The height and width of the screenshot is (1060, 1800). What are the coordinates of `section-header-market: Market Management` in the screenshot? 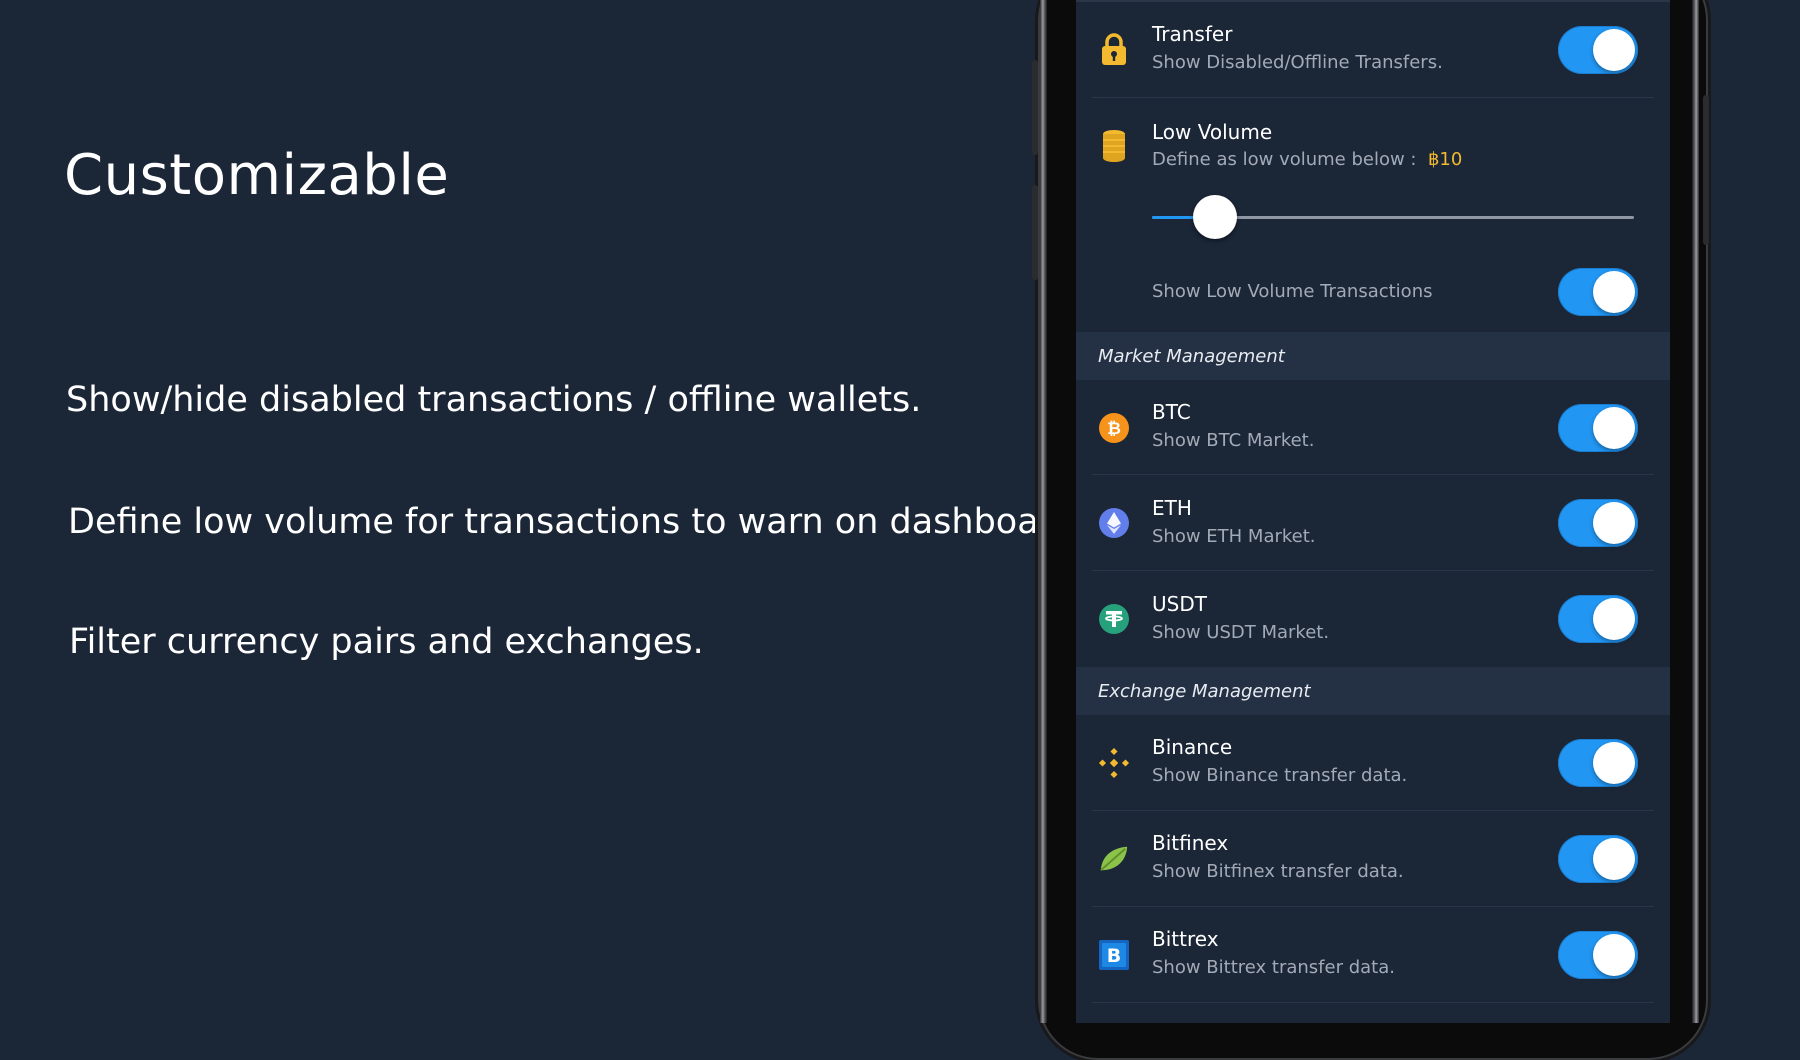 It's located at (1373, 356).